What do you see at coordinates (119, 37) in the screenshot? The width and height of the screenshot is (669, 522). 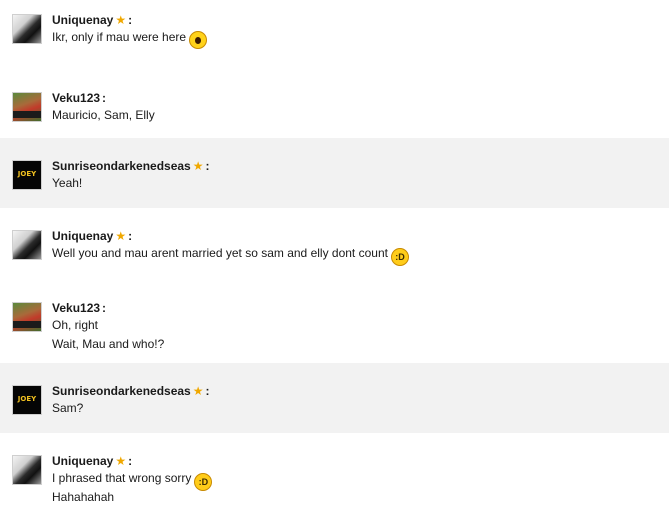 I see `message-text: Ikr, only if mau were here` at bounding box center [119, 37].